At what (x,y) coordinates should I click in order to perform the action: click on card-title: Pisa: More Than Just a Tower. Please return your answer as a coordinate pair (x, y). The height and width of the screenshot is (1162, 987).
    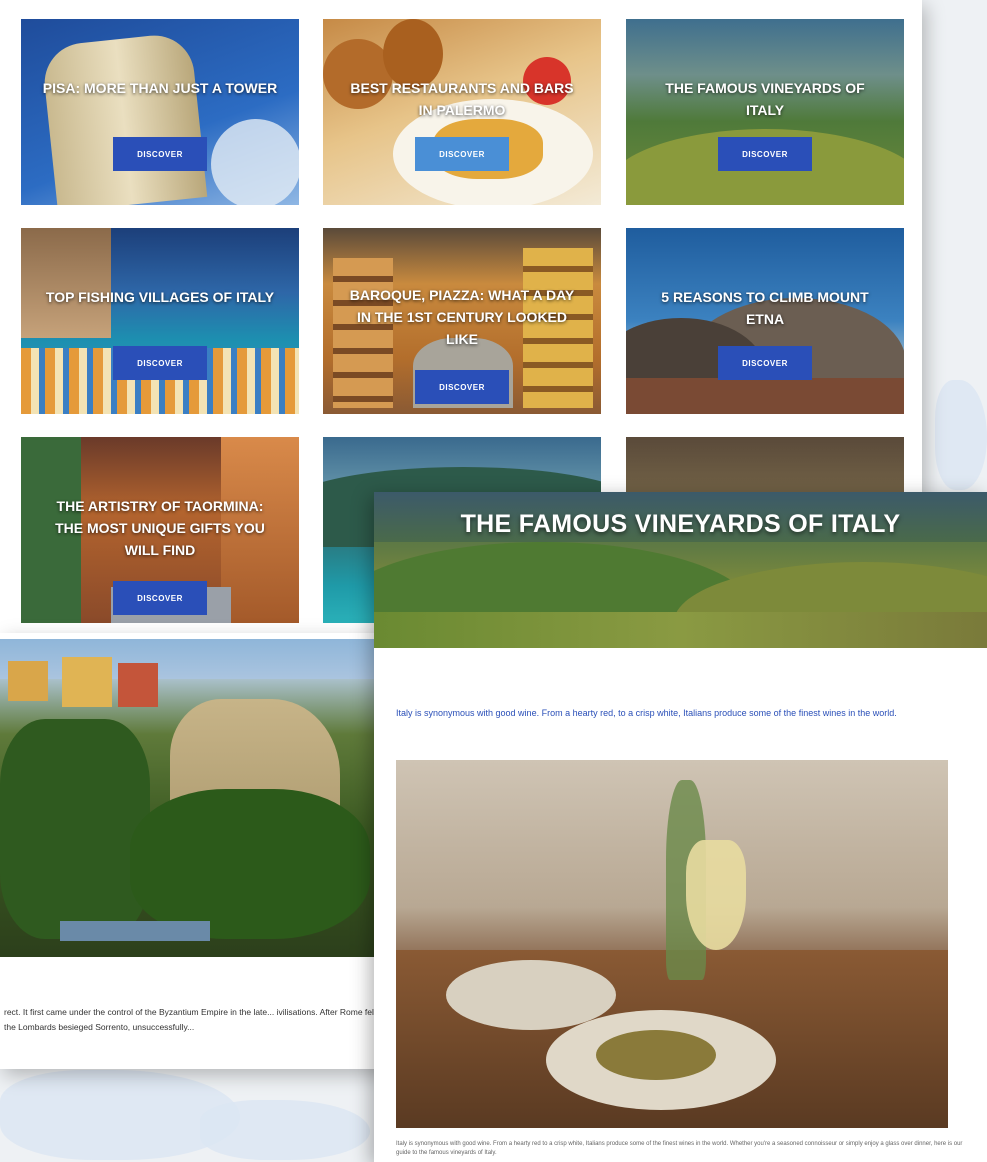
    Looking at the image, I should click on (160, 88).